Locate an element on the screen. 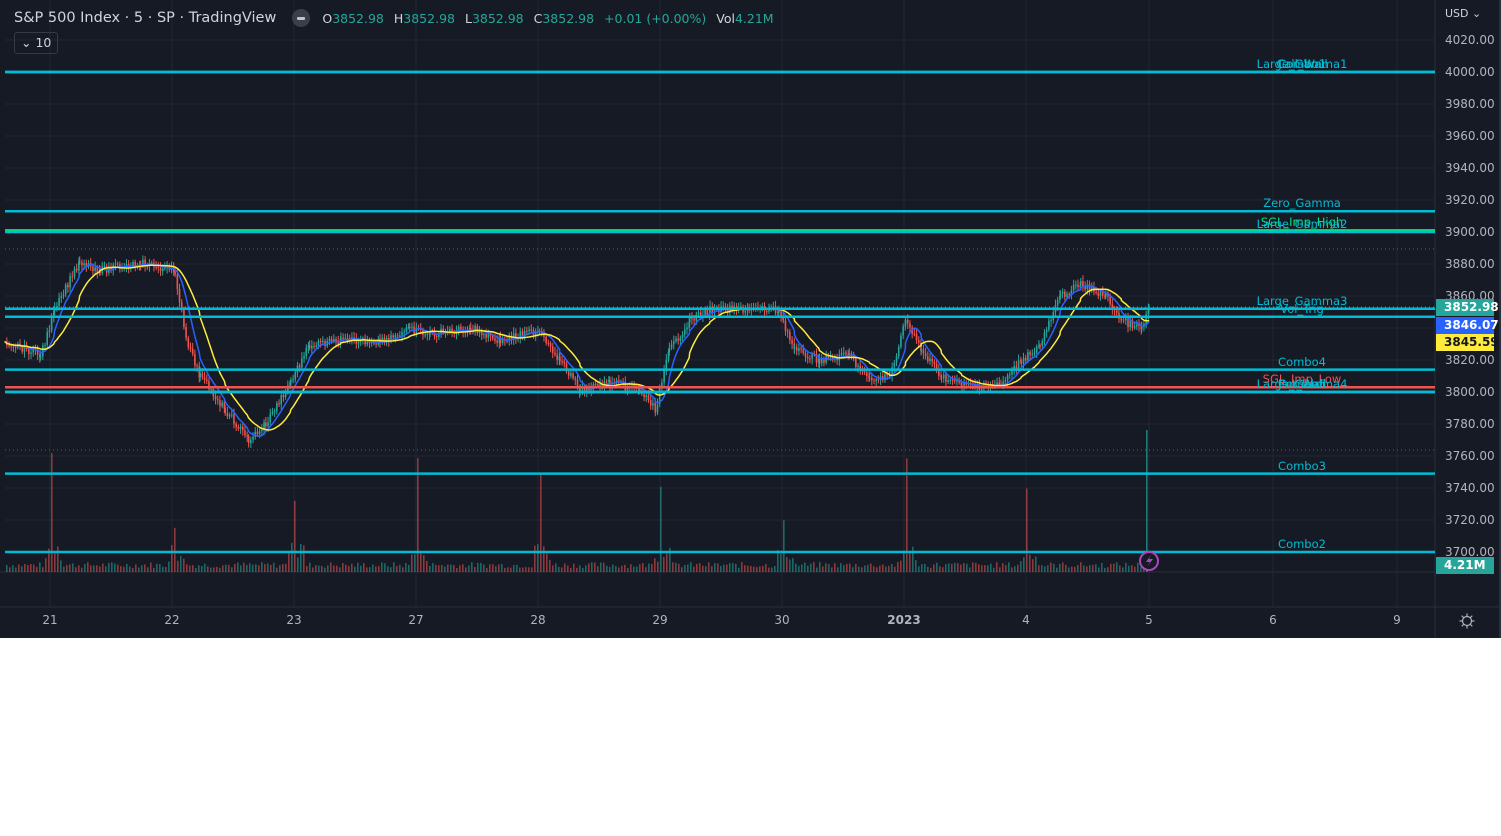 The height and width of the screenshot is (836, 1501). hide-icon is located at coordinates (301, 18).